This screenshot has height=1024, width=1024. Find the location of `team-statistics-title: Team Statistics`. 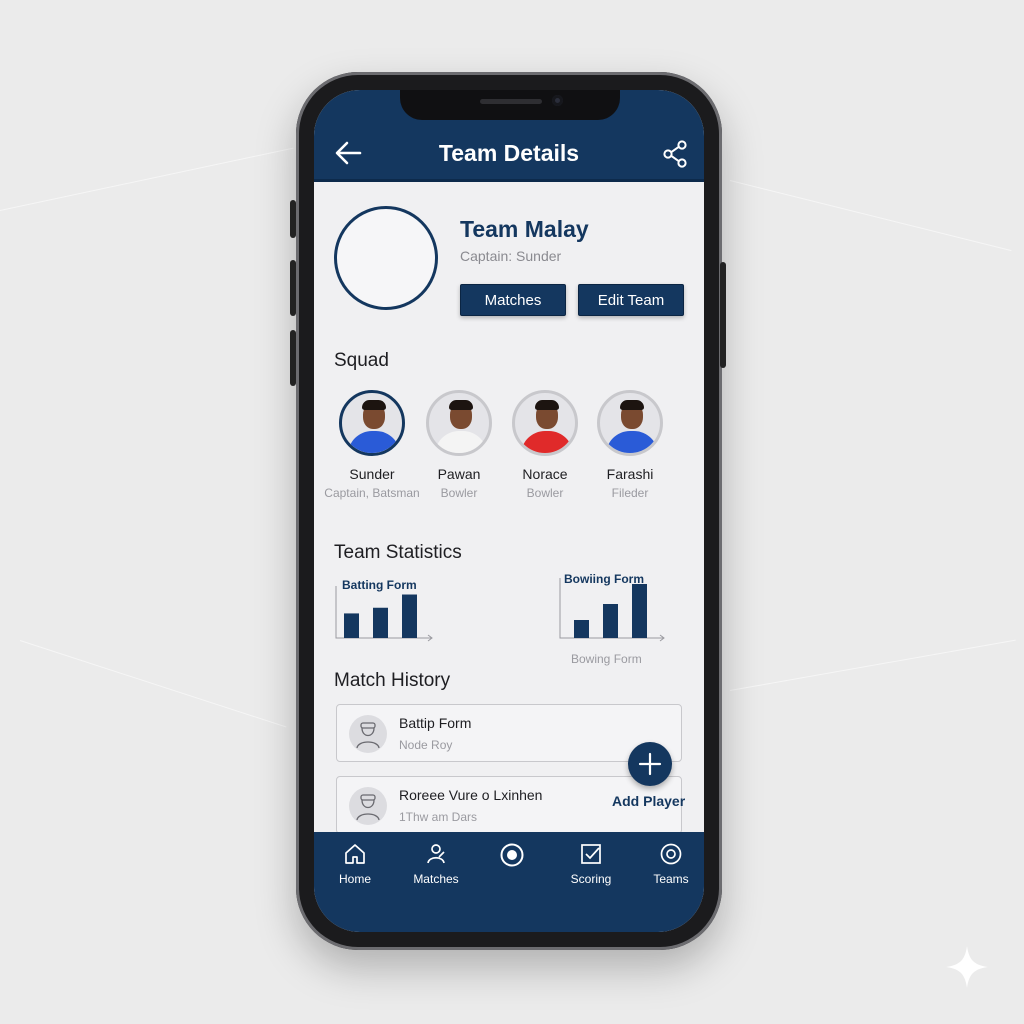

team-statistics-title: Team Statistics is located at coordinates (398, 552).